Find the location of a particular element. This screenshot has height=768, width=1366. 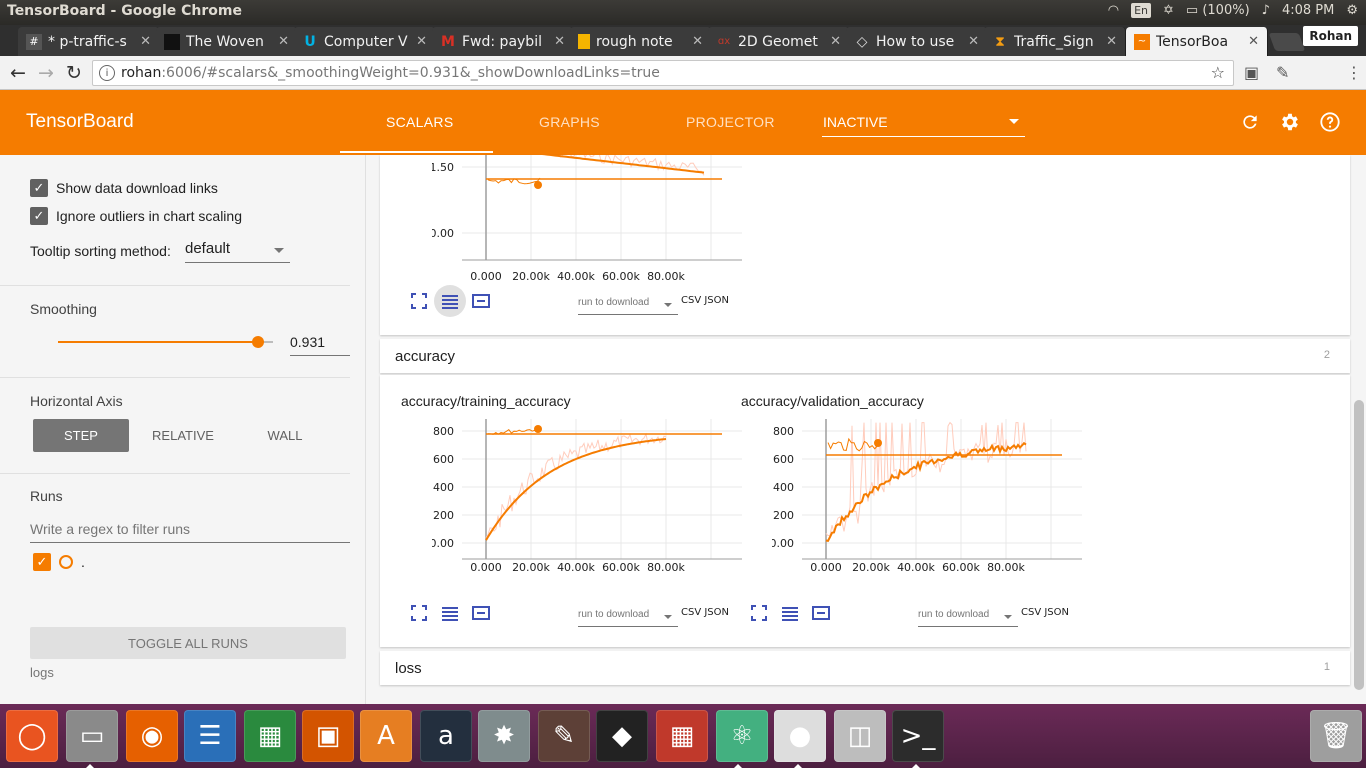

toggle-all-runs-button: TOGGLE ALL RUNS is located at coordinates (188, 643).